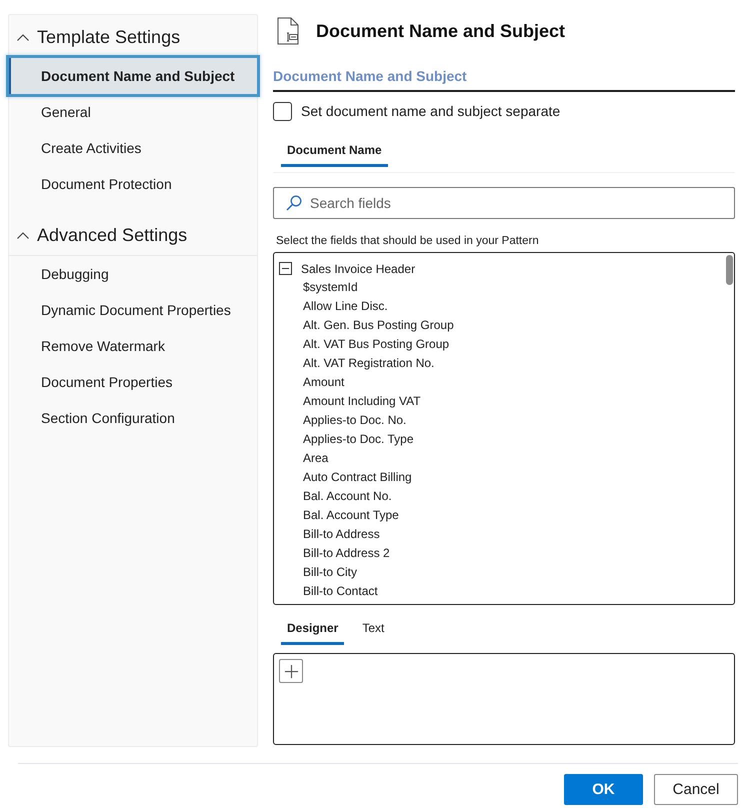 The image size is (743, 812). Describe the element at coordinates (133, 346) in the screenshot. I see `sidebar-item: Remove Watermark` at that location.